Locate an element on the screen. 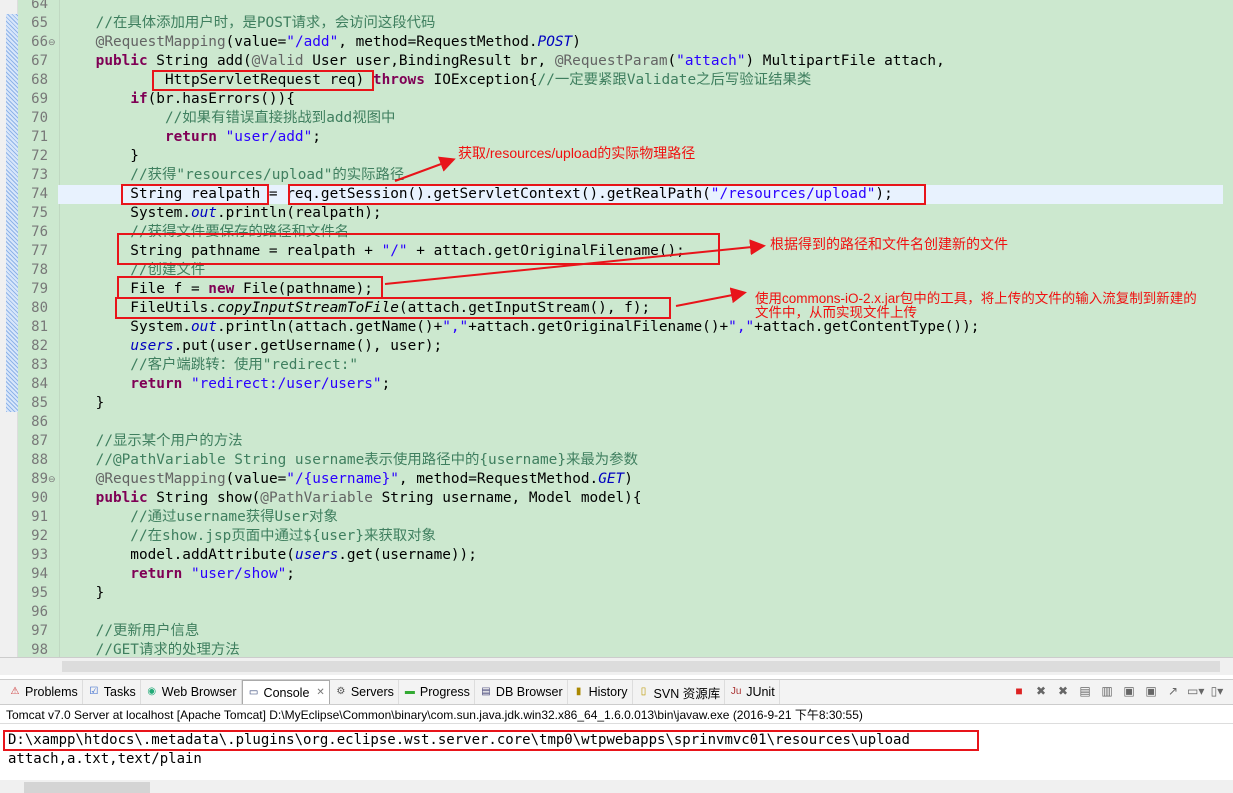 This screenshot has height=793, width=1233. annotation-realpath: 获取/resources/upload的实际物理路径 is located at coordinates (577, 153).